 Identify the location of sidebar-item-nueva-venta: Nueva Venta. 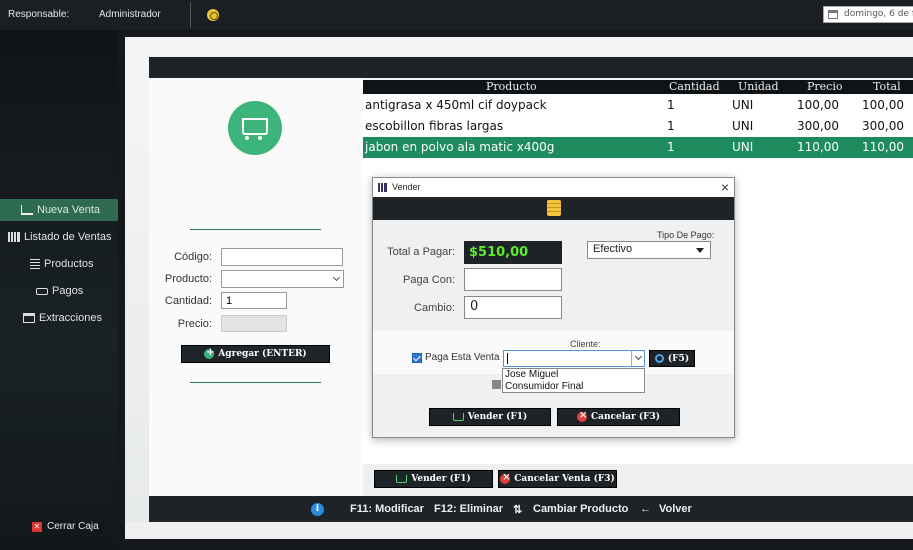
(59, 210).